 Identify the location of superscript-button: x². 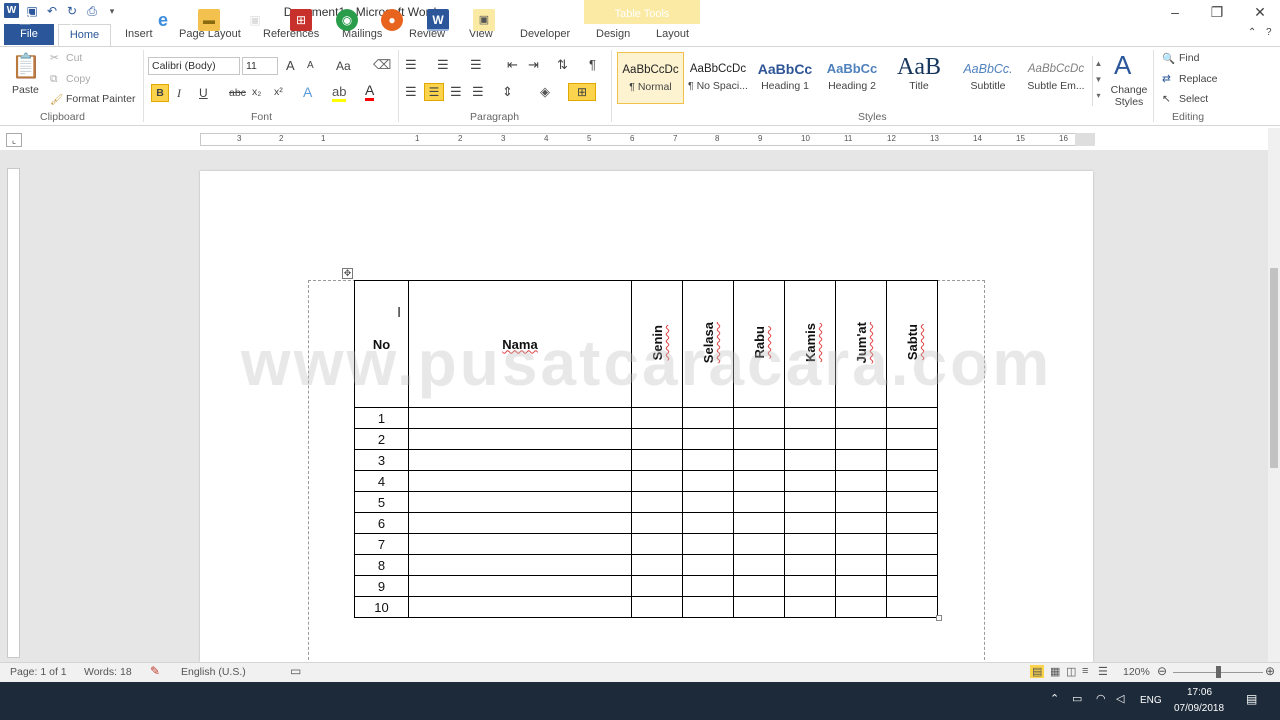
(278, 92).